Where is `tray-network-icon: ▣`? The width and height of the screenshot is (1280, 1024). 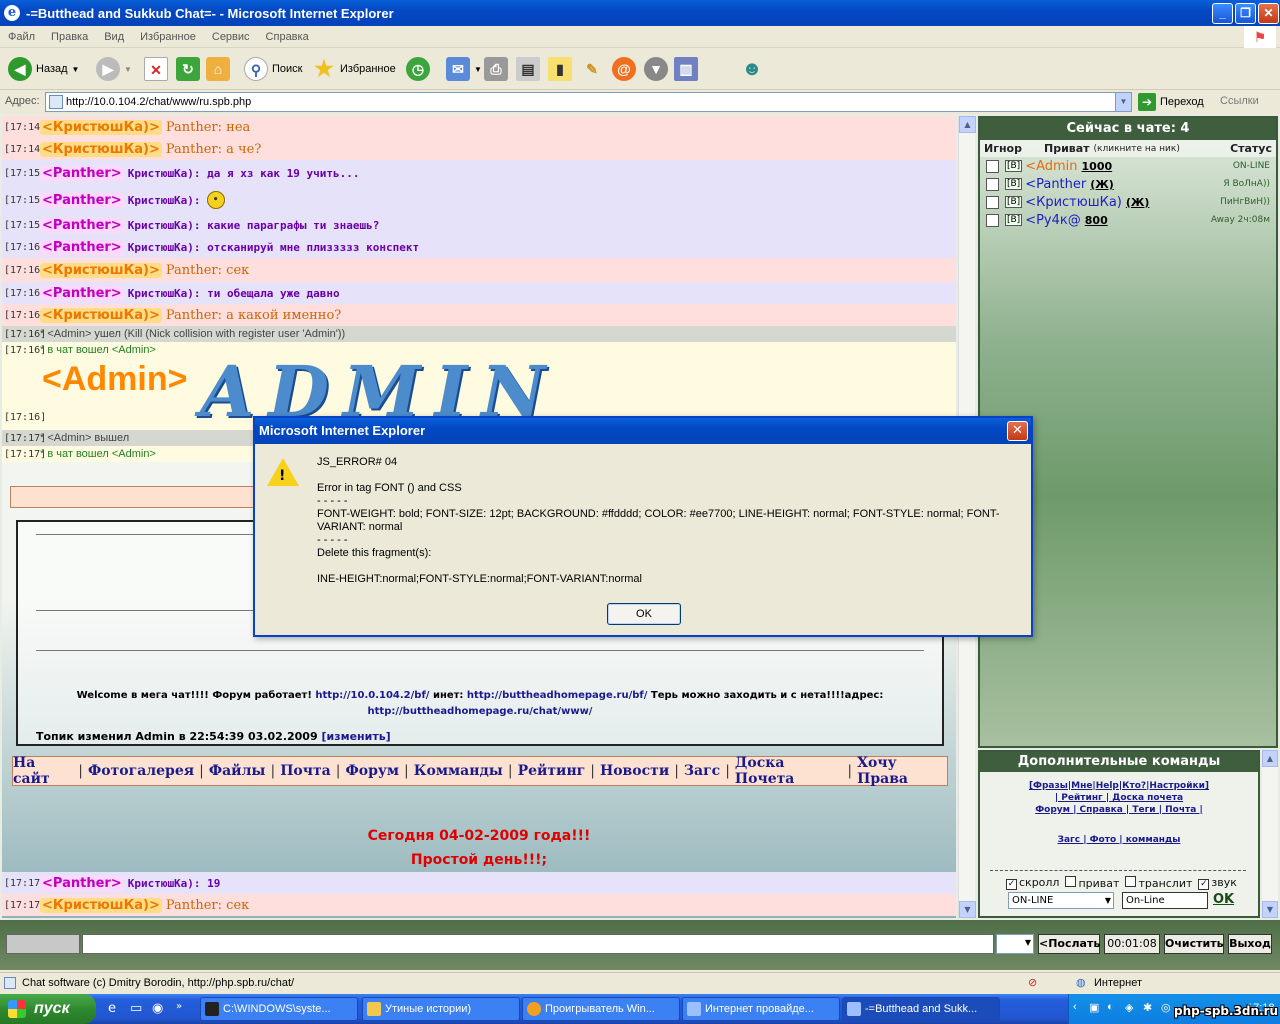 tray-network-icon: ▣ is located at coordinates (1094, 1007).